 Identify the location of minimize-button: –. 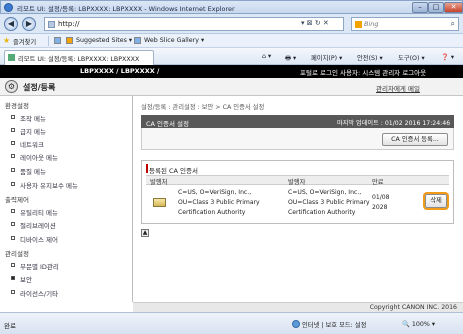
(420, 7).